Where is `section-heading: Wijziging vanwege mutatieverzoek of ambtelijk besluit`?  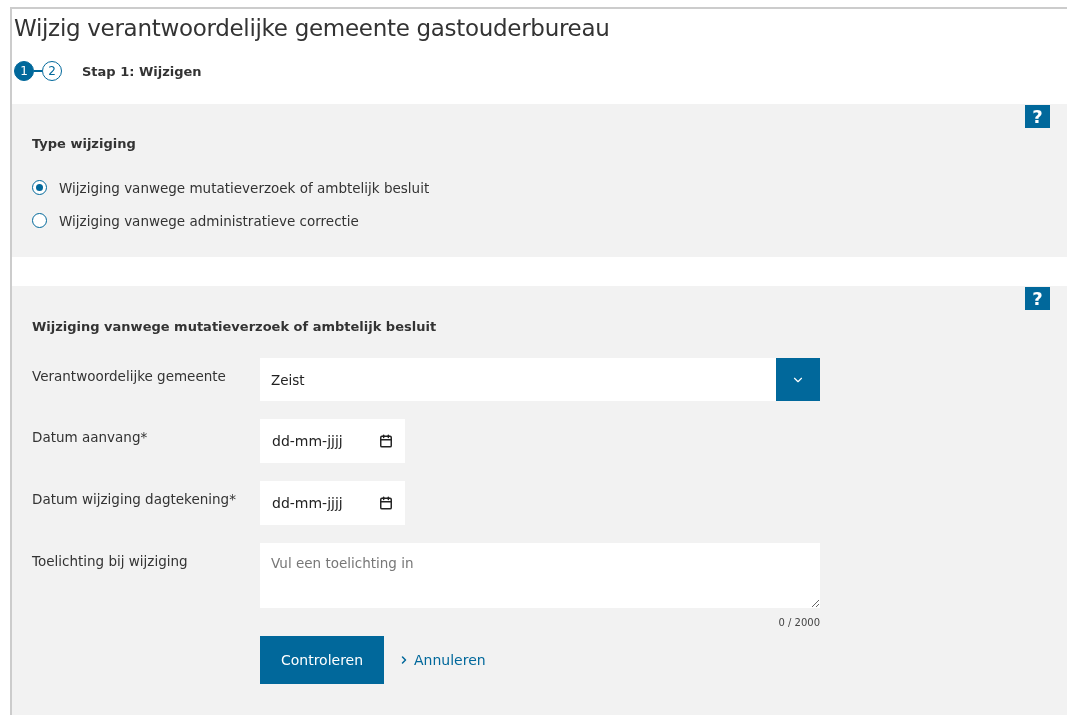
section-heading: Wijziging vanwege mutatieverzoek of ambtelijk besluit is located at coordinates (235, 326).